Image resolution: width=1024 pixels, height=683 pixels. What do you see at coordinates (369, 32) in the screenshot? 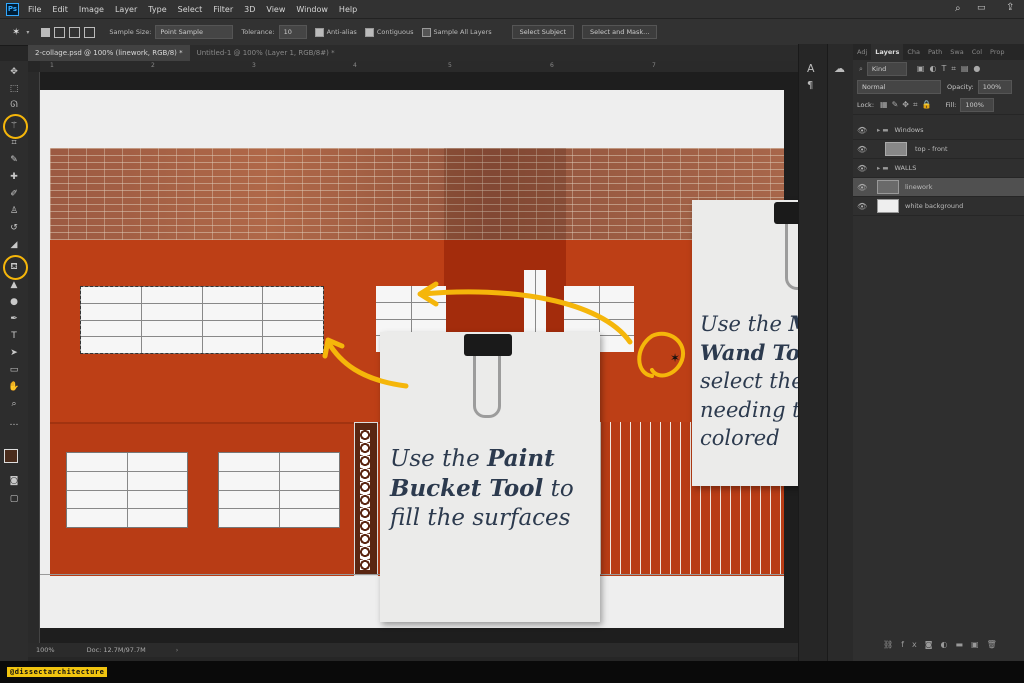
I see `contiguous-checkbox` at bounding box center [369, 32].